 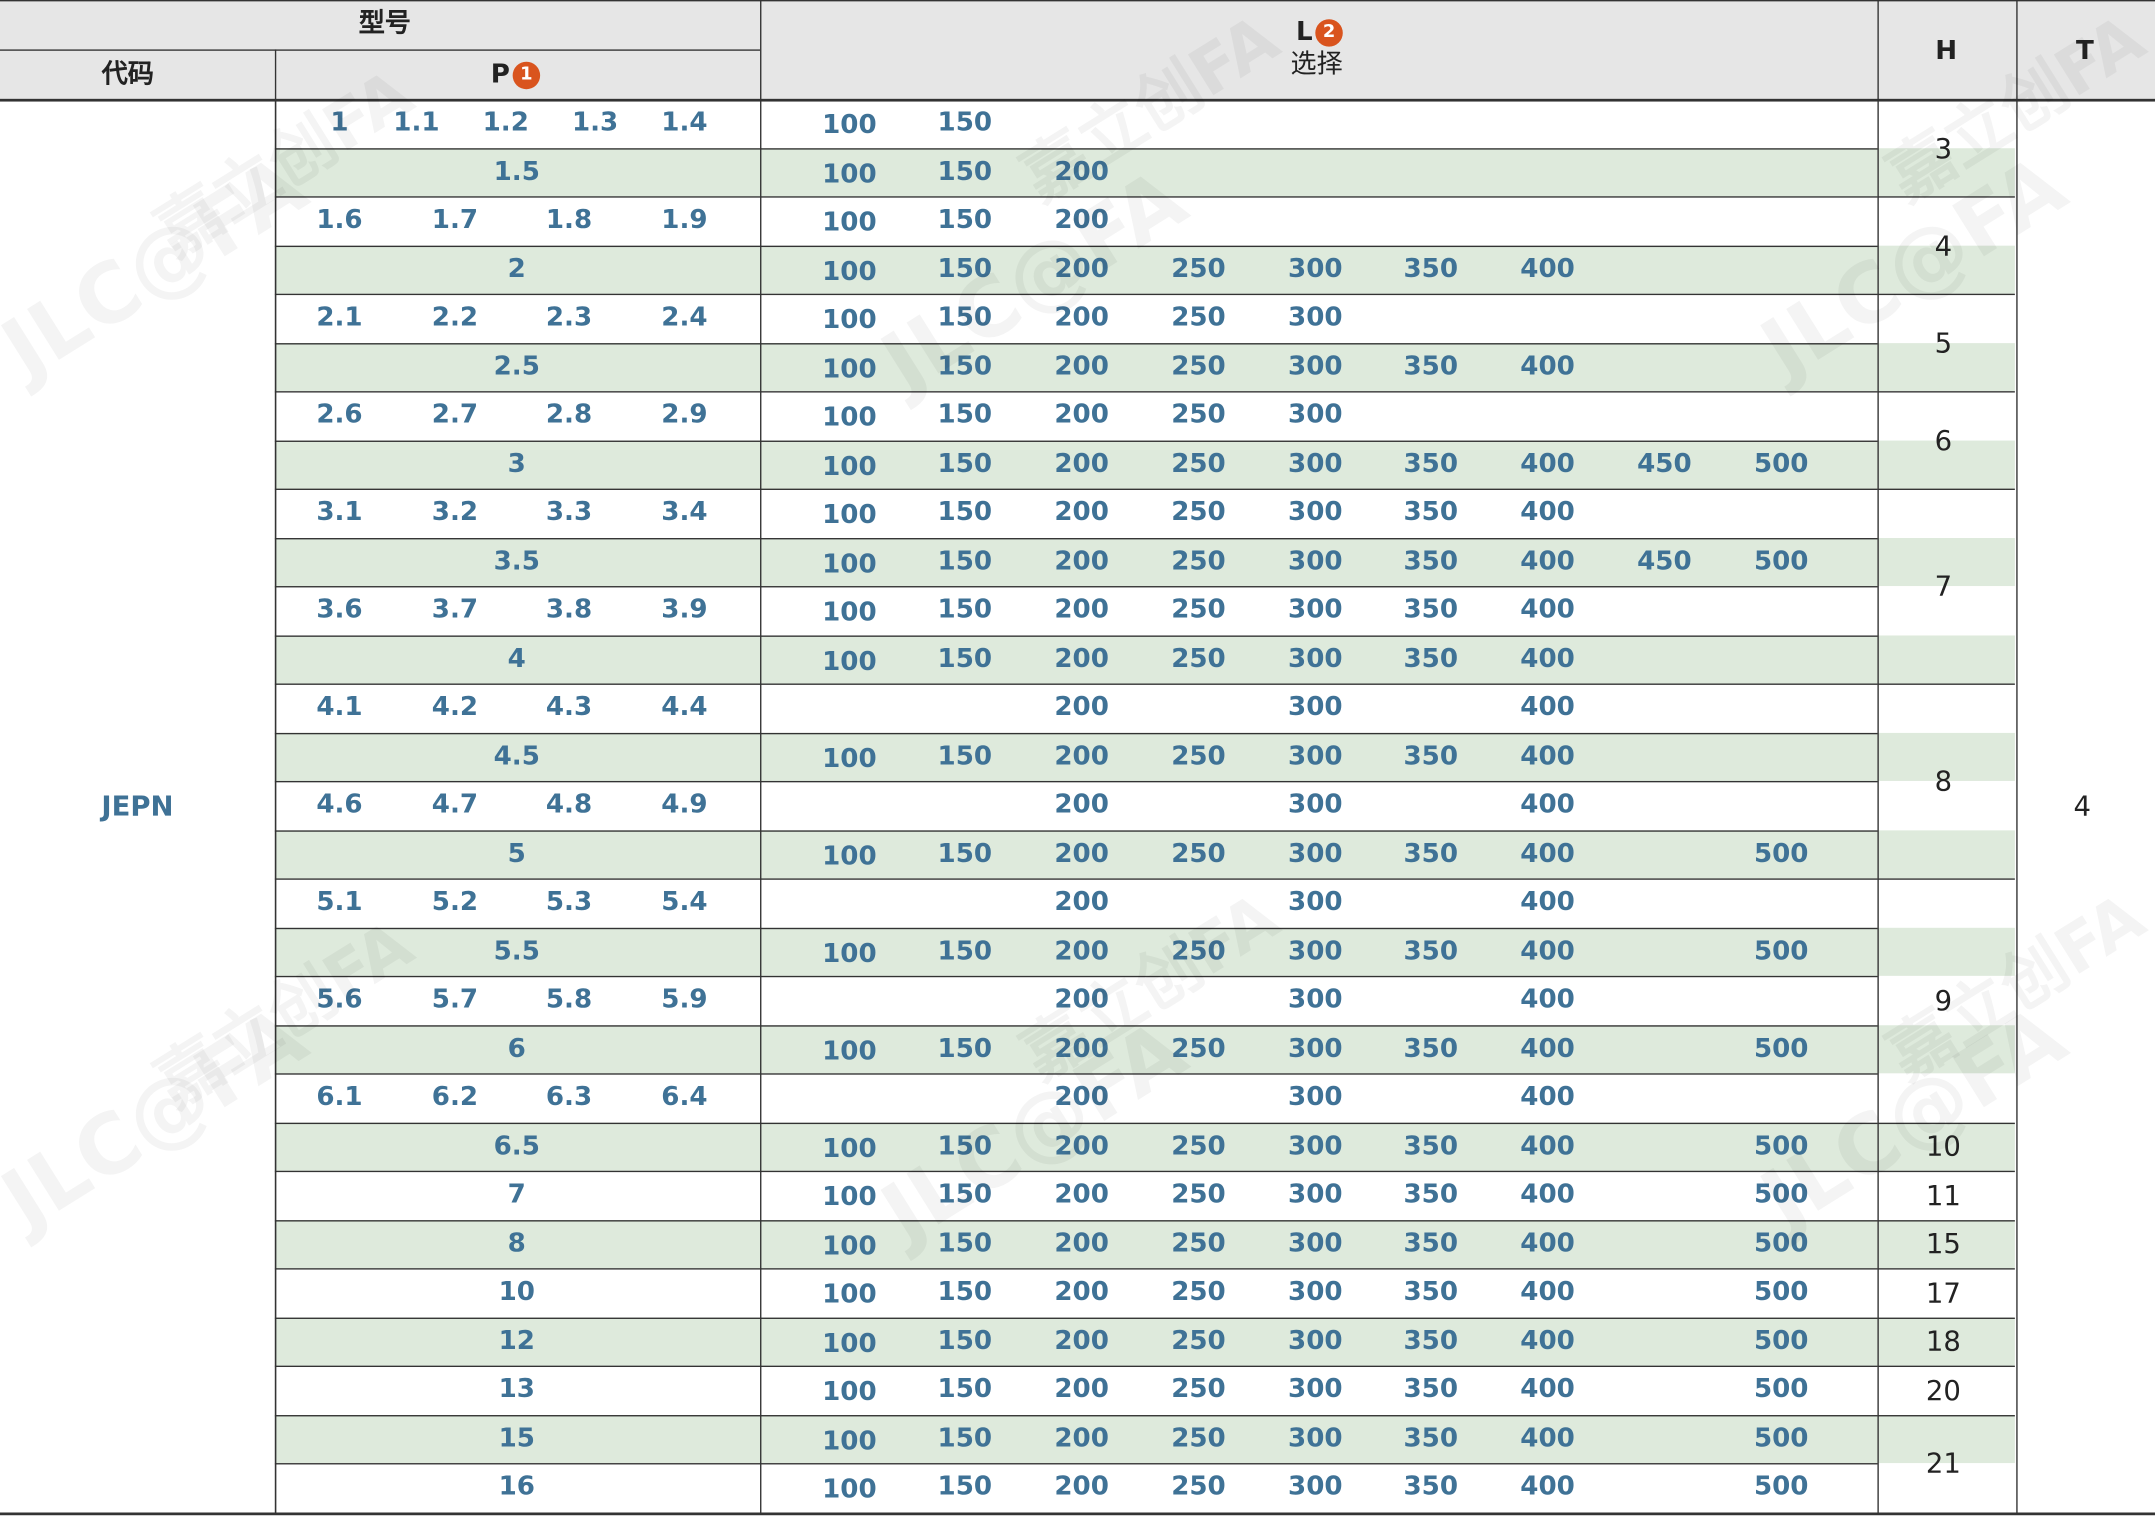 I want to click on h-band, so click(x=1946, y=854).